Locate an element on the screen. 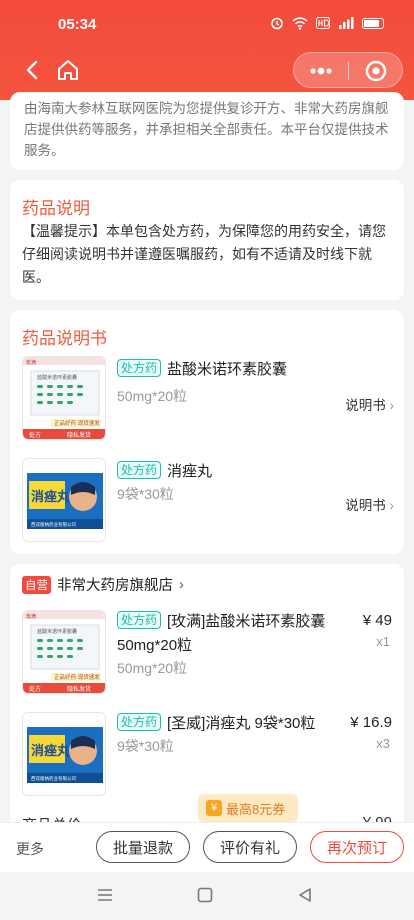 The image size is (414, 920). hd-icon is located at coordinates (323, 23).